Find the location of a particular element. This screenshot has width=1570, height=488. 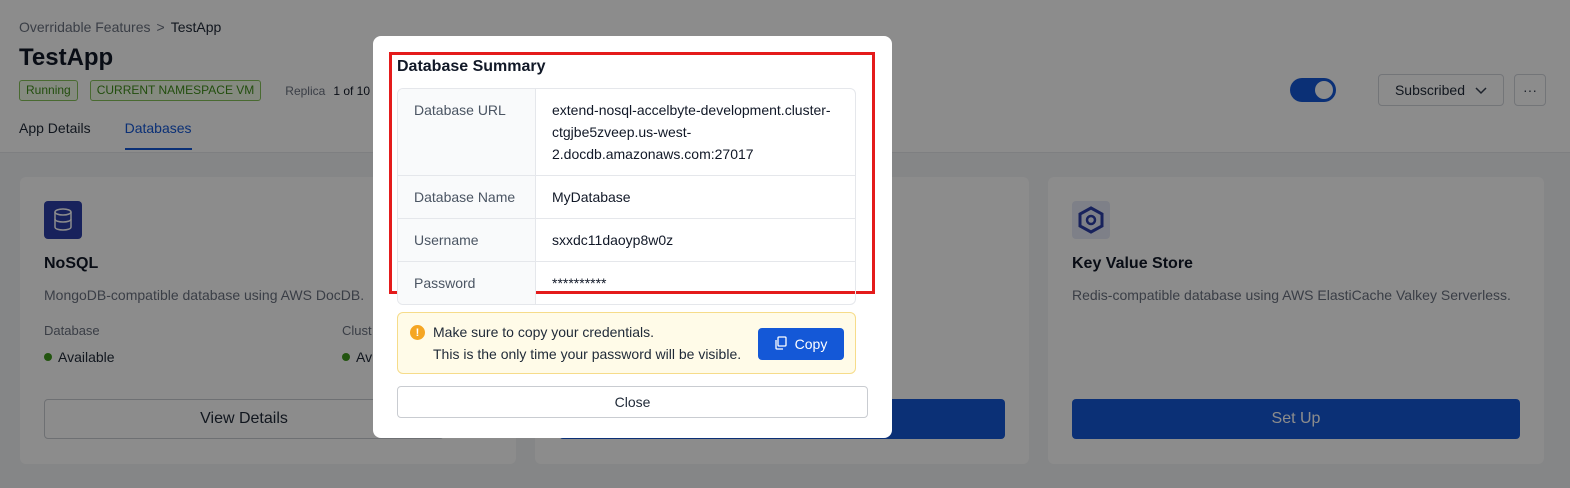

row-value: MyDatabase is located at coordinates (591, 197).